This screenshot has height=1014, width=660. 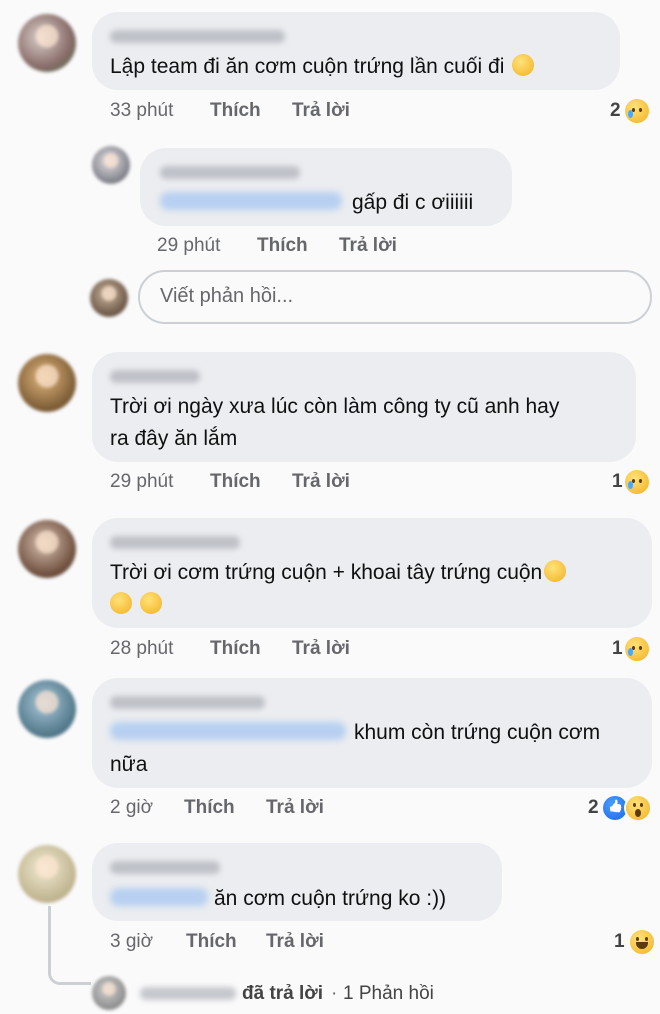 What do you see at coordinates (388, 994) in the screenshot?
I see `reply-count: 1 Phản hồi` at bounding box center [388, 994].